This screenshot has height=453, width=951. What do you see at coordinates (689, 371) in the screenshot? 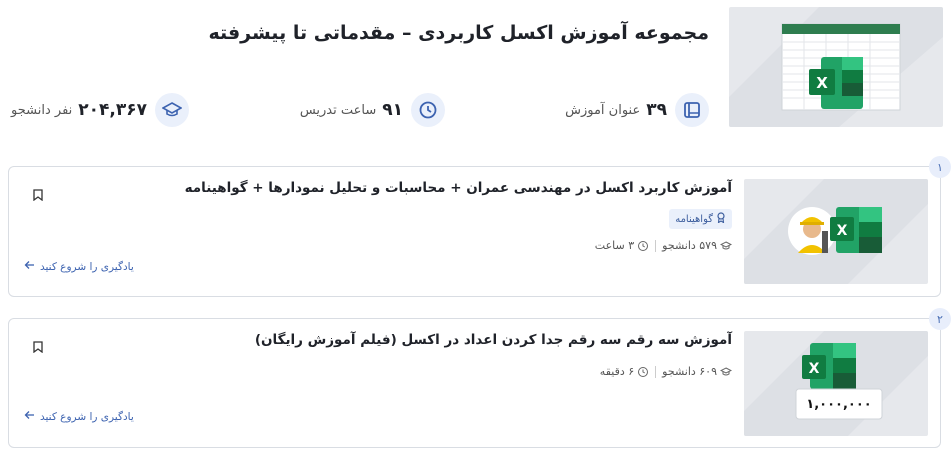
I see `course-students: ۶۰۹ دانشجو` at bounding box center [689, 371].